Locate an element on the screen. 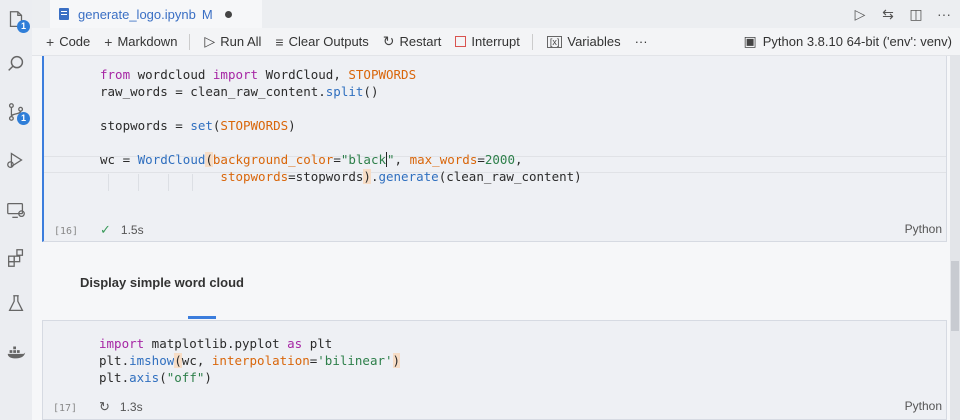  add-code-button: + Code is located at coordinates (68, 42).